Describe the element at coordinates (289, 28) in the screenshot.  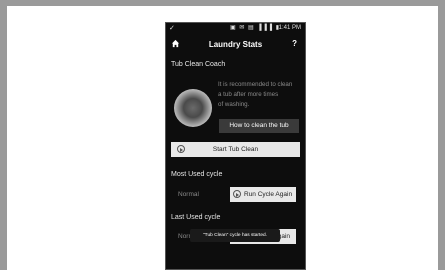
I see `status-time: 1:41 PM` at that location.